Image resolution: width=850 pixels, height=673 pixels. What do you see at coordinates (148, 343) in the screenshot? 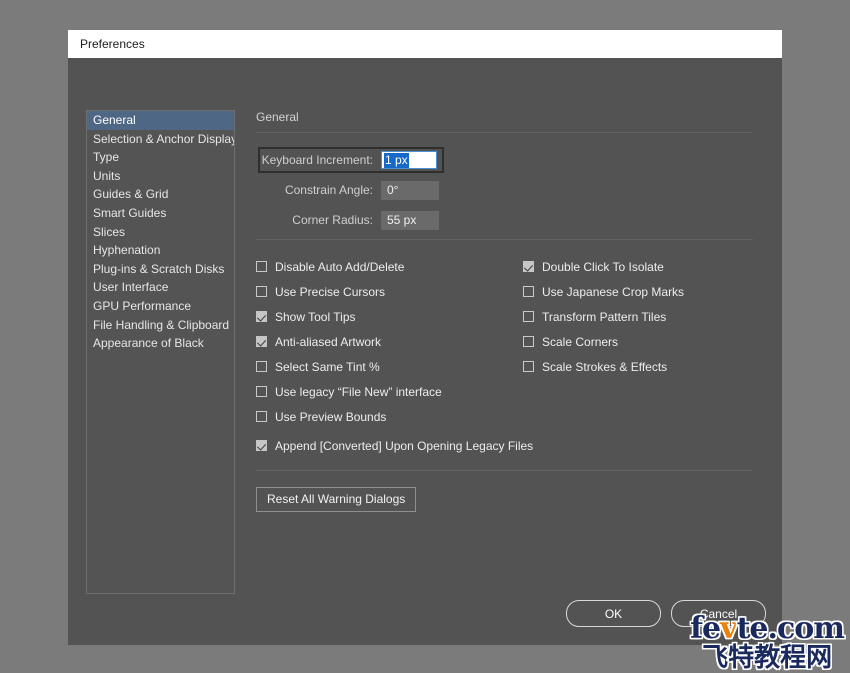
I see `sidebar-item-label: Appearance of Black` at bounding box center [148, 343].